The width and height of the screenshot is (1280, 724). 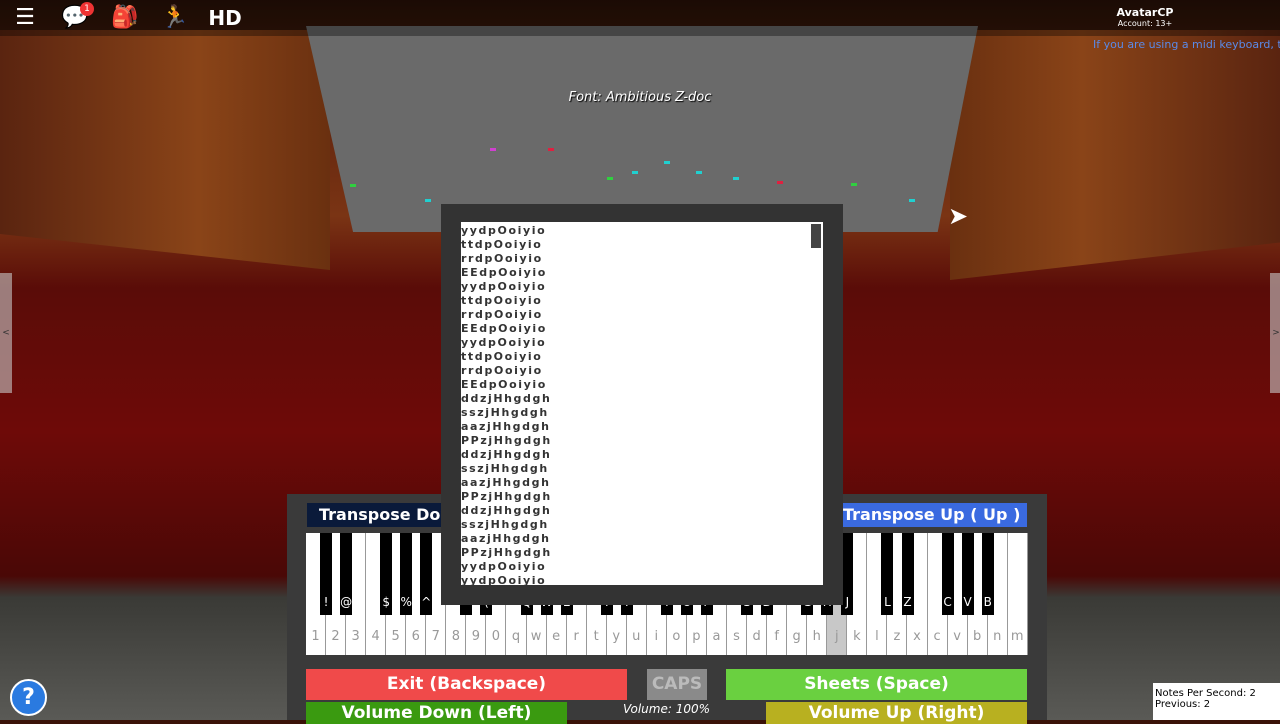 What do you see at coordinates (932, 514) in the screenshot?
I see `transpose-up-label: Transpose Up ( Up )` at bounding box center [932, 514].